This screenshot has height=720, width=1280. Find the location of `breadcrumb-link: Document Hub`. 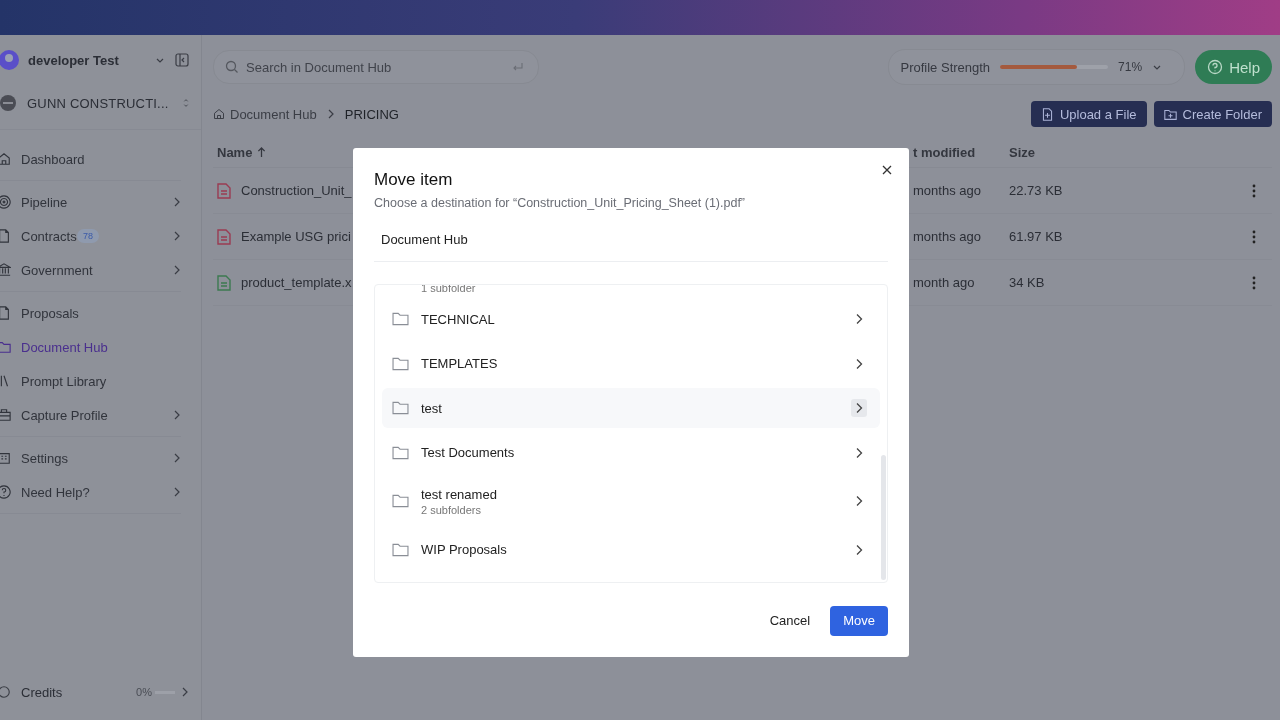

breadcrumb-link: Document Hub is located at coordinates (273, 114).